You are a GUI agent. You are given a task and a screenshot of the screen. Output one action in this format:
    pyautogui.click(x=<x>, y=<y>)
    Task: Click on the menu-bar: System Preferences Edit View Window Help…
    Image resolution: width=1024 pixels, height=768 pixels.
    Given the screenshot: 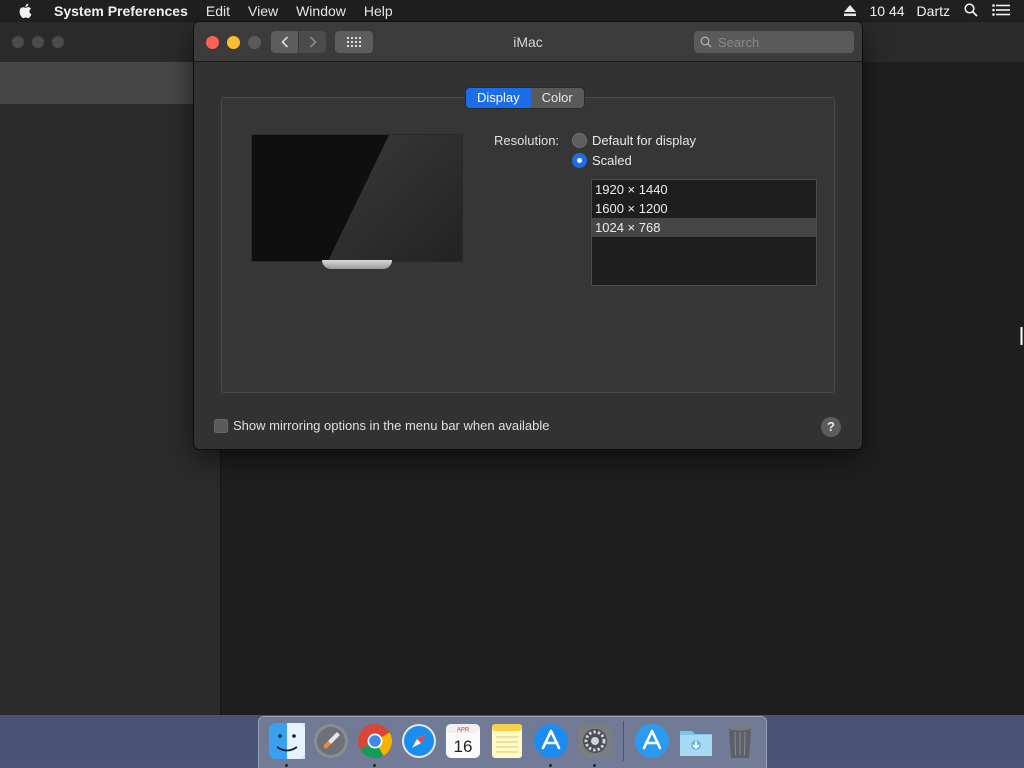 What is the action you would take?
    pyautogui.click(x=512, y=11)
    